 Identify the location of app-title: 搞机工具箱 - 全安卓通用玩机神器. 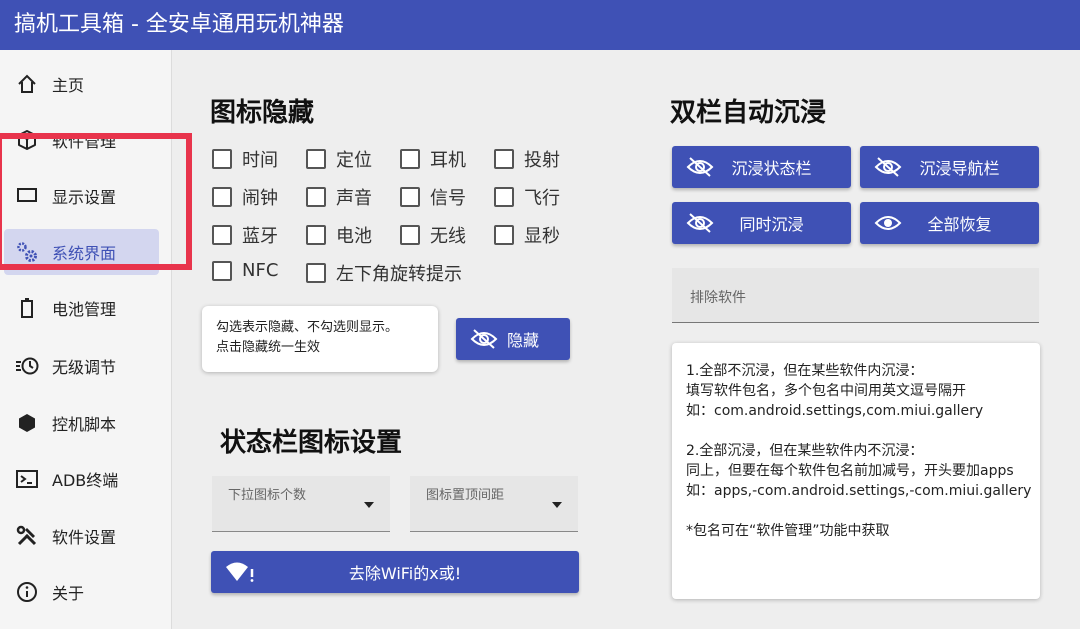
(540, 25).